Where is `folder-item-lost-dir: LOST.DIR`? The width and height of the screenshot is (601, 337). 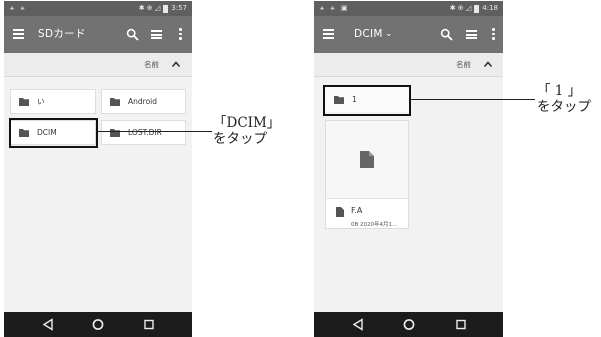 folder-item-lost-dir: LOST.DIR is located at coordinates (143, 132).